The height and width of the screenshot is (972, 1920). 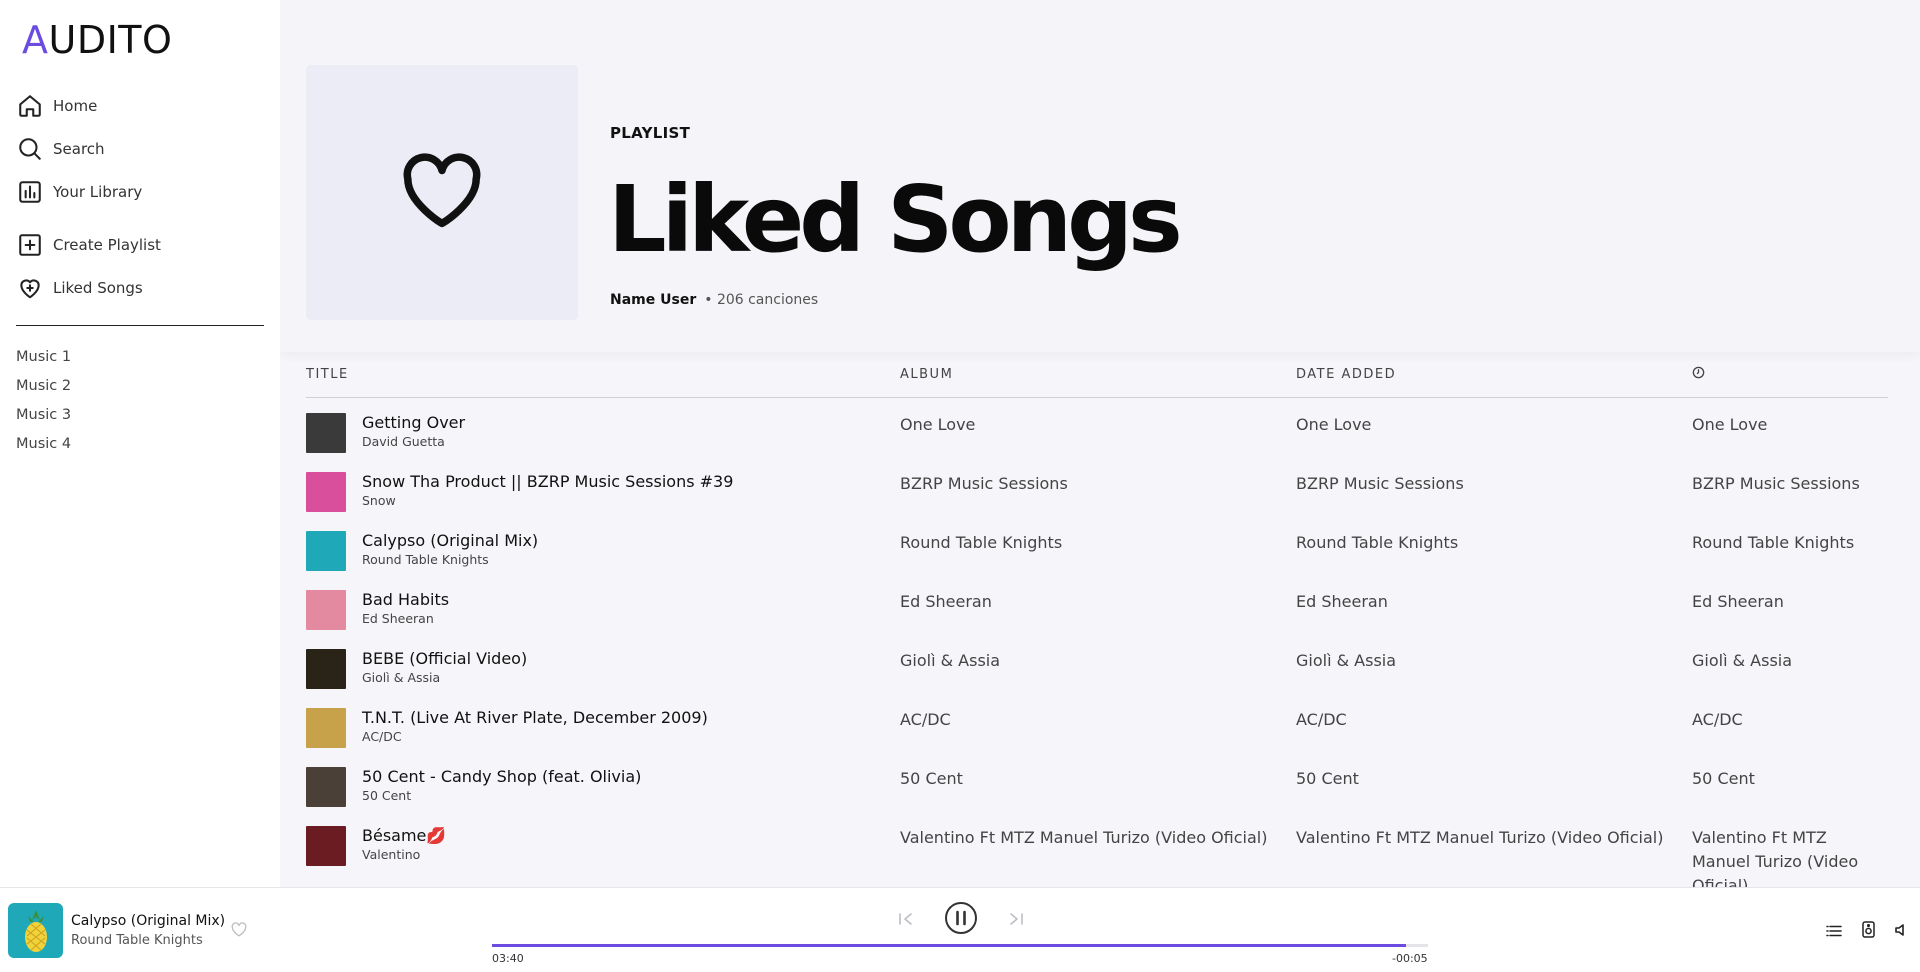 I want to click on elapsed-time: 03:40, so click(x=508, y=958).